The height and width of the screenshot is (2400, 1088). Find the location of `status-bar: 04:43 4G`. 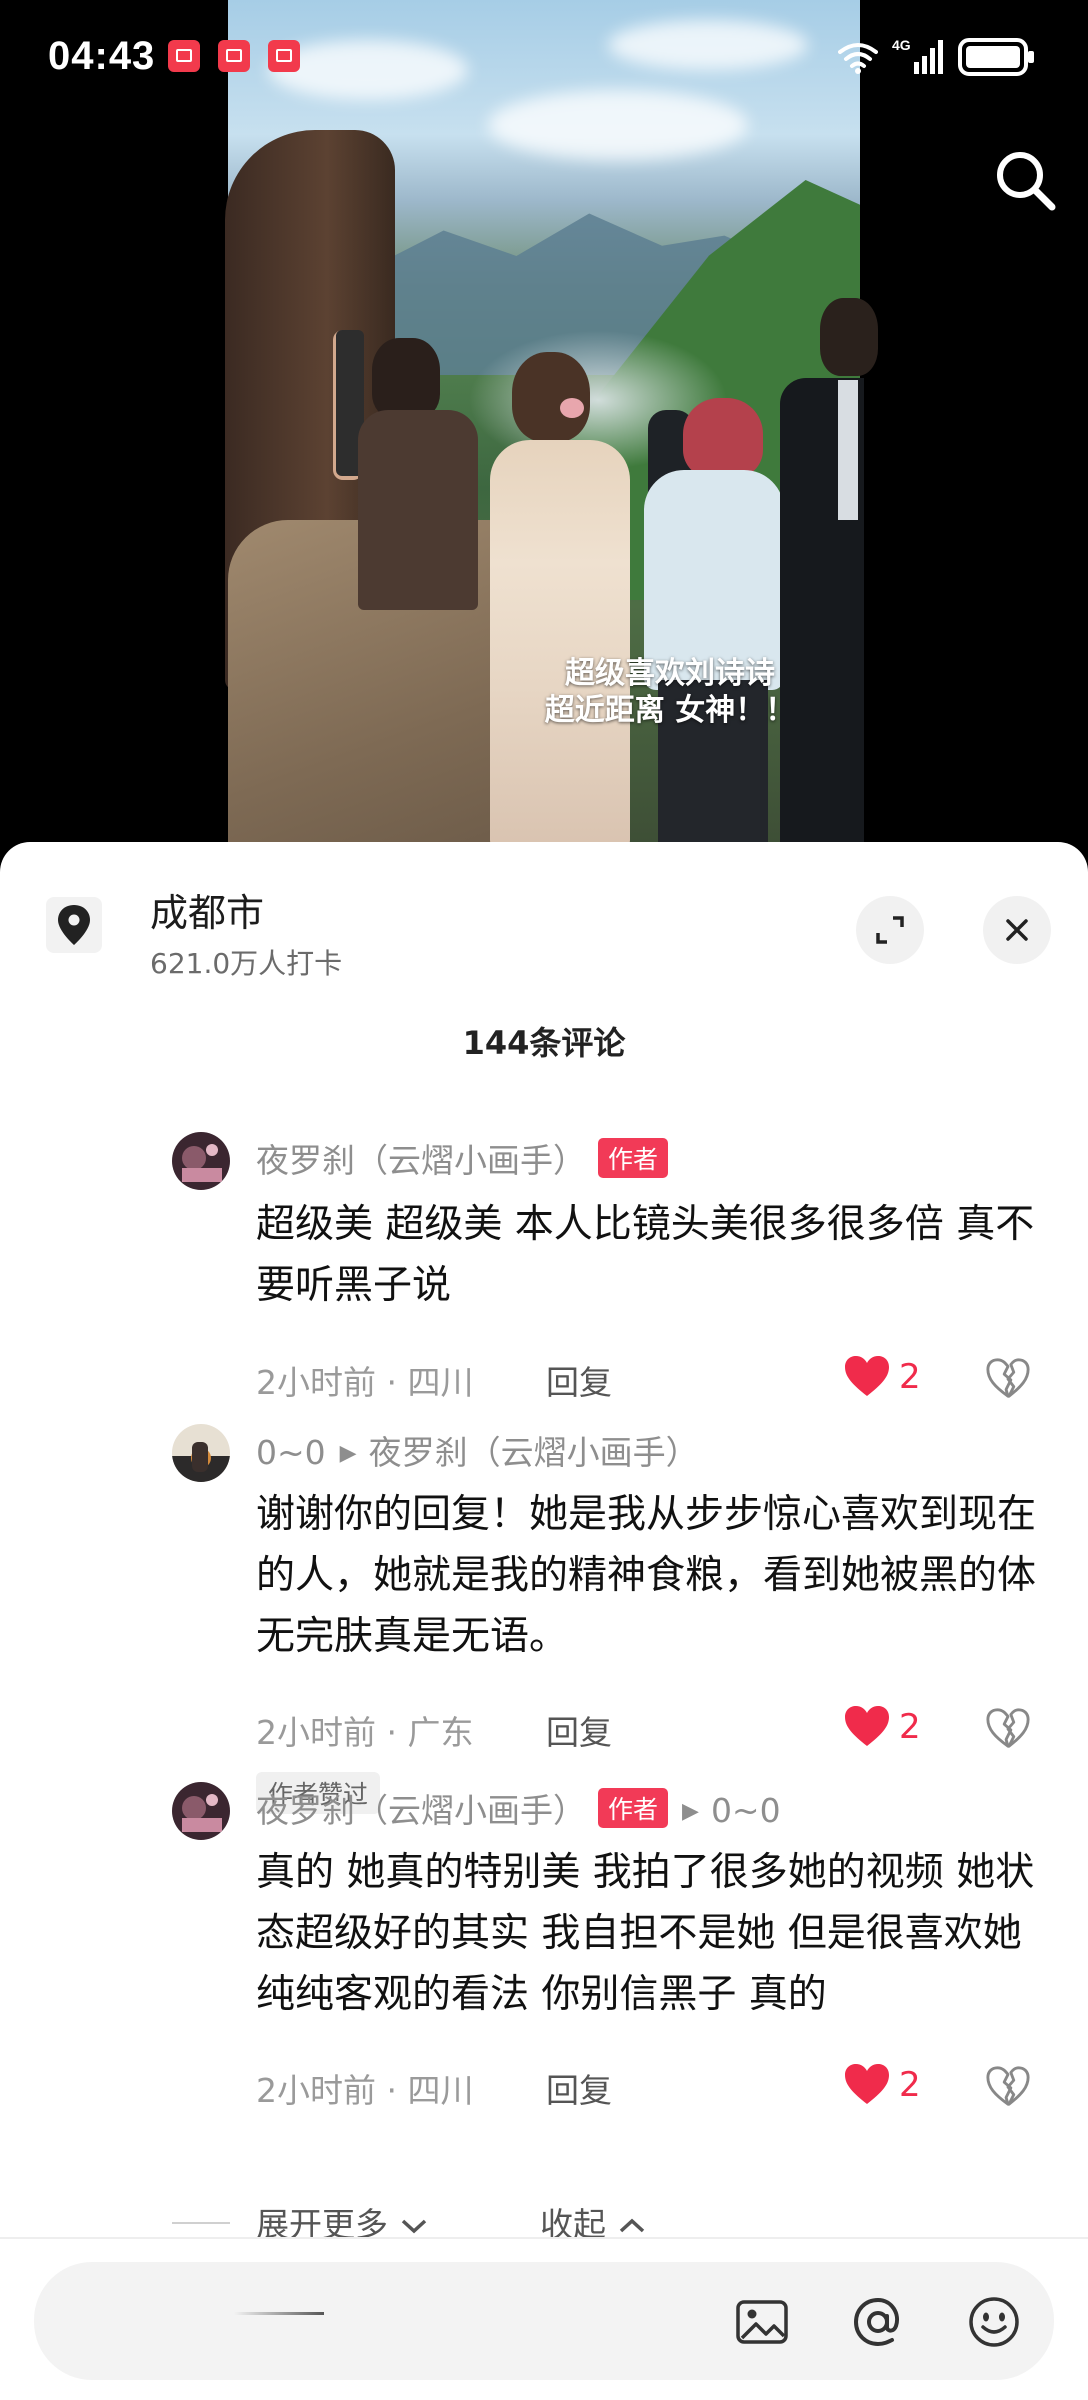

status-bar: 04:43 4G is located at coordinates (544, 55).